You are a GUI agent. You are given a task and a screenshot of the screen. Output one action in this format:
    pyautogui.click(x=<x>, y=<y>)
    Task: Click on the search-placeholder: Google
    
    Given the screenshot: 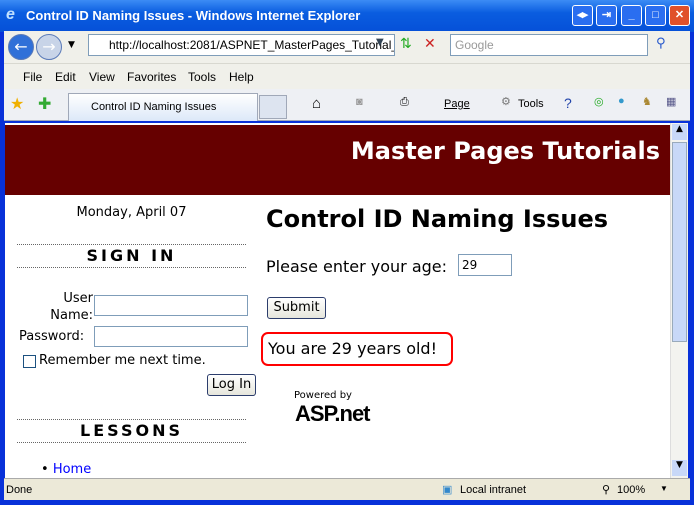 What is the action you would take?
    pyautogui.click(x=474, y=45)
    